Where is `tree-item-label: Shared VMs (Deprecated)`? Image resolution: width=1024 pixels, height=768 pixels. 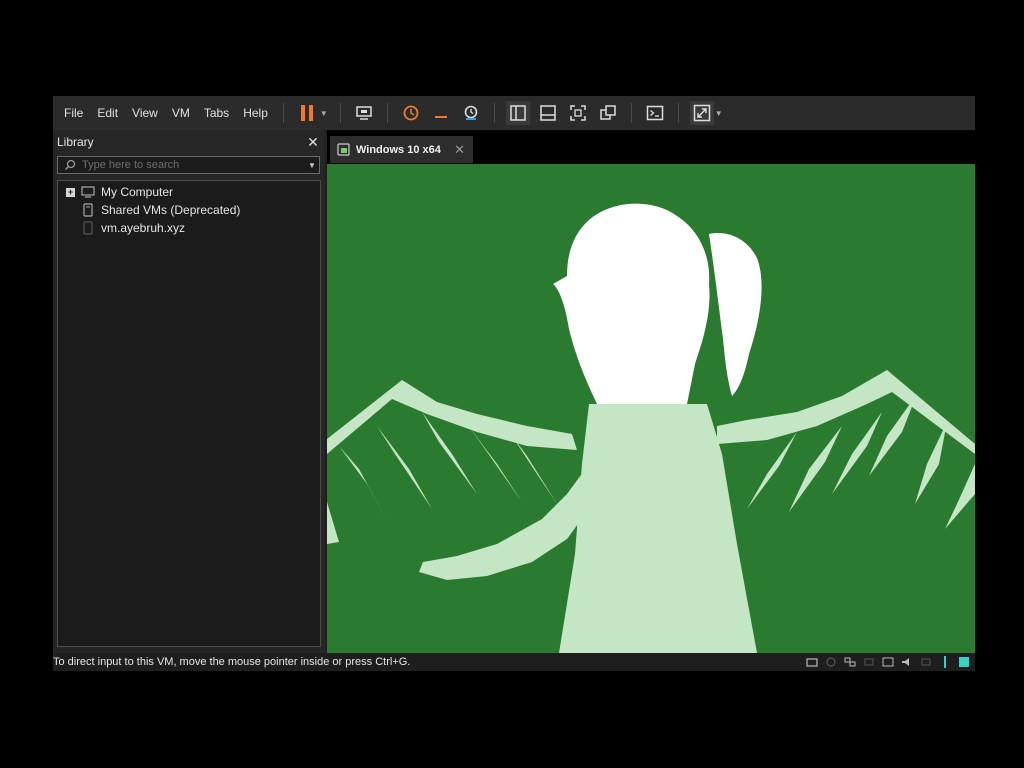 tree-item-label: Shared VMs (Deprecated) is located at coordinates (171, 210).